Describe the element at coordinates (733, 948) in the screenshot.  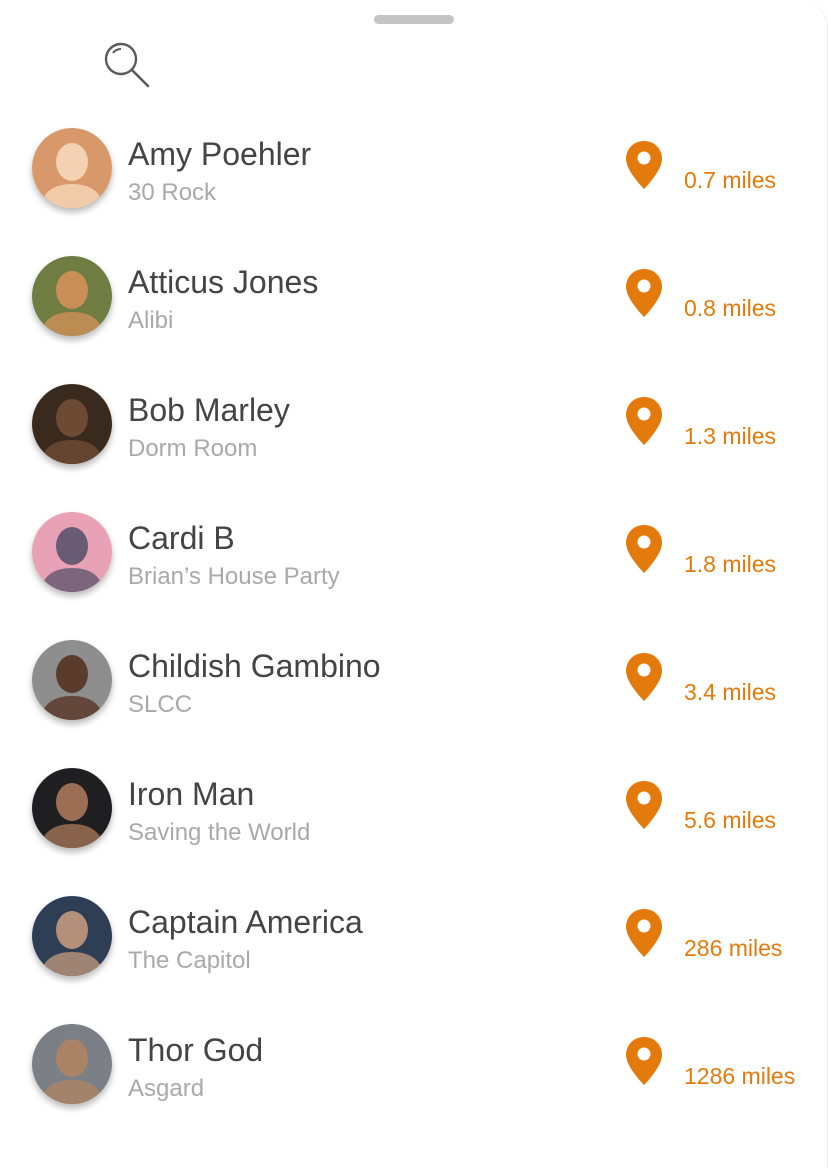
I see `distance-label: 286 miles` at that location.